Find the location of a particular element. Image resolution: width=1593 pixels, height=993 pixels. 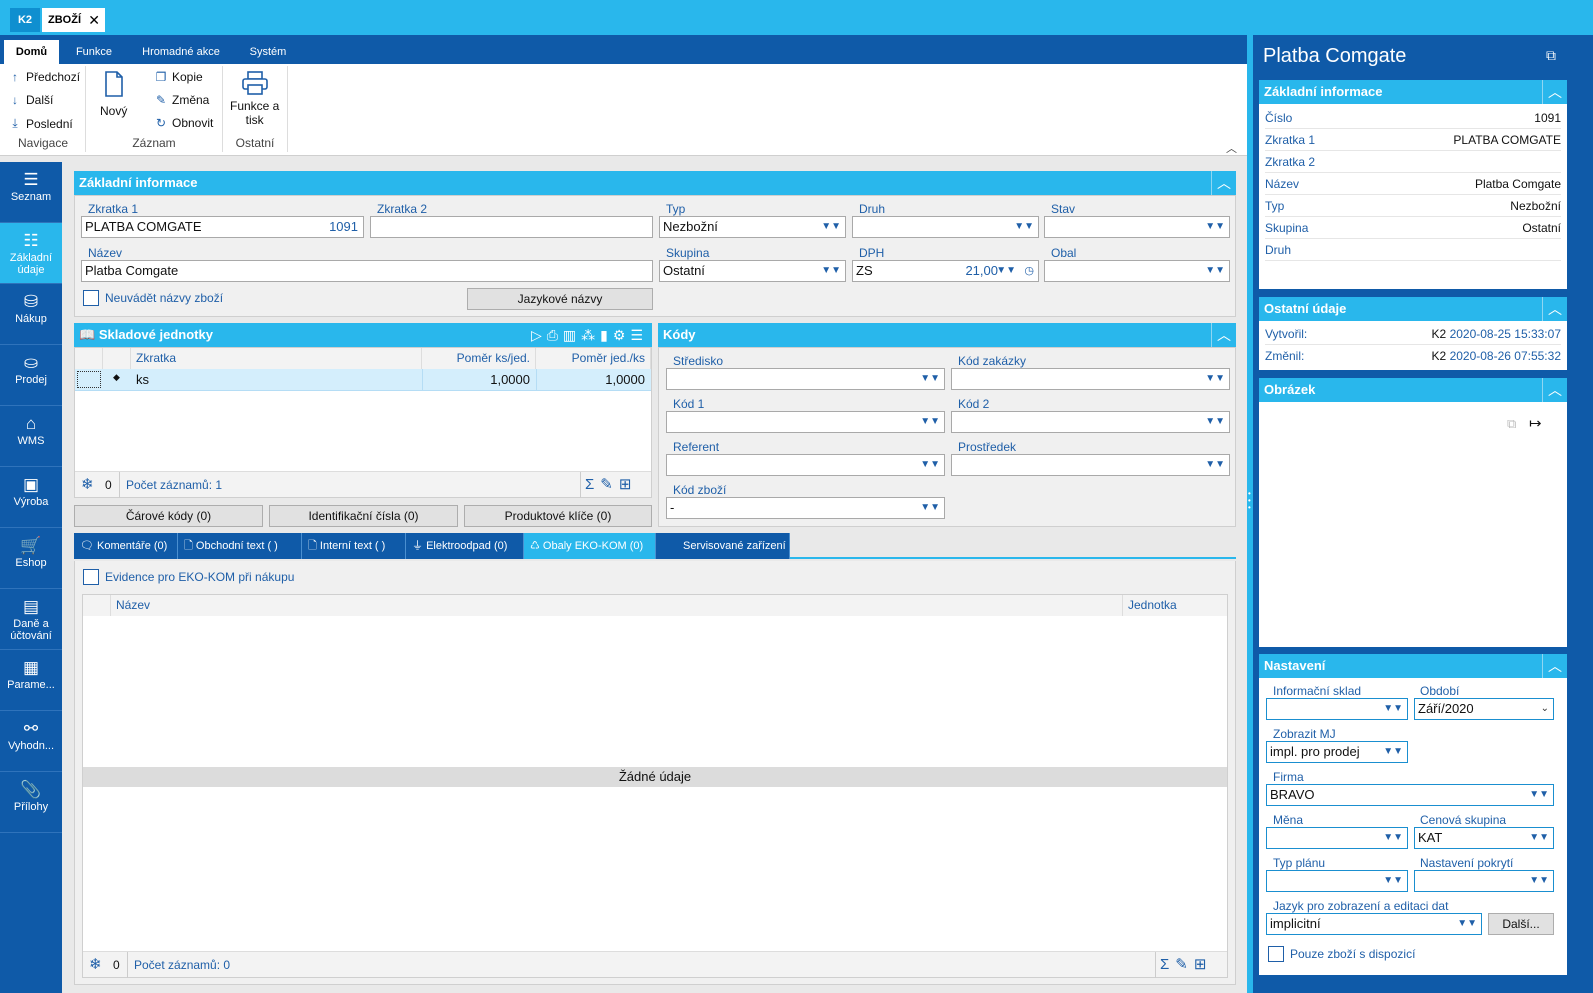

play-icon: ▷ is located at coordinates (539, 335).